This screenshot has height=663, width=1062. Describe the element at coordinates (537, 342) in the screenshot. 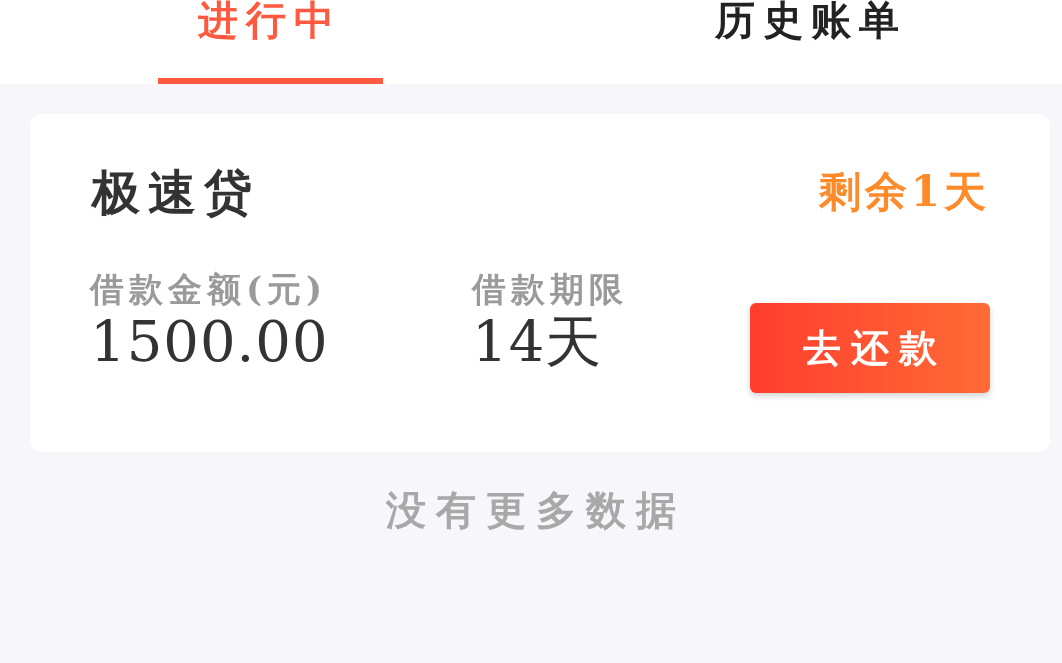

I see `field-value: 14天` at that location.